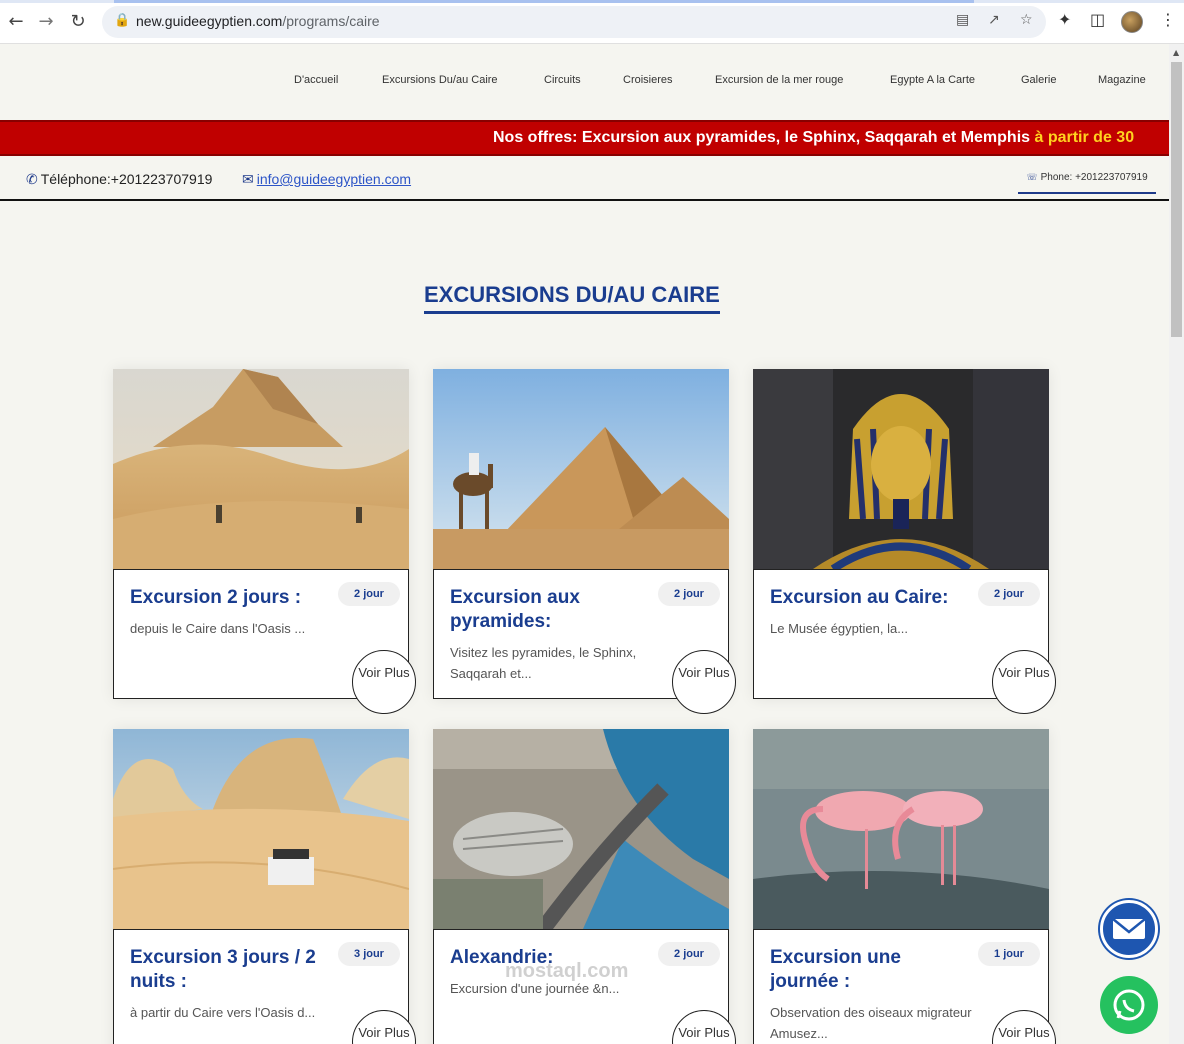  I want to click on duration-badge: 3 jour, so click(369, 954).